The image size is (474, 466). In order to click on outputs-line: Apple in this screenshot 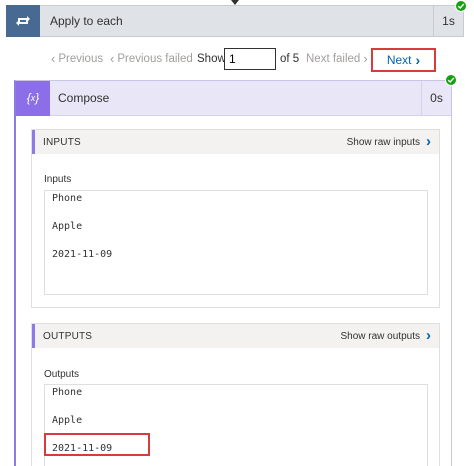, I will do `click(67, 420)`.